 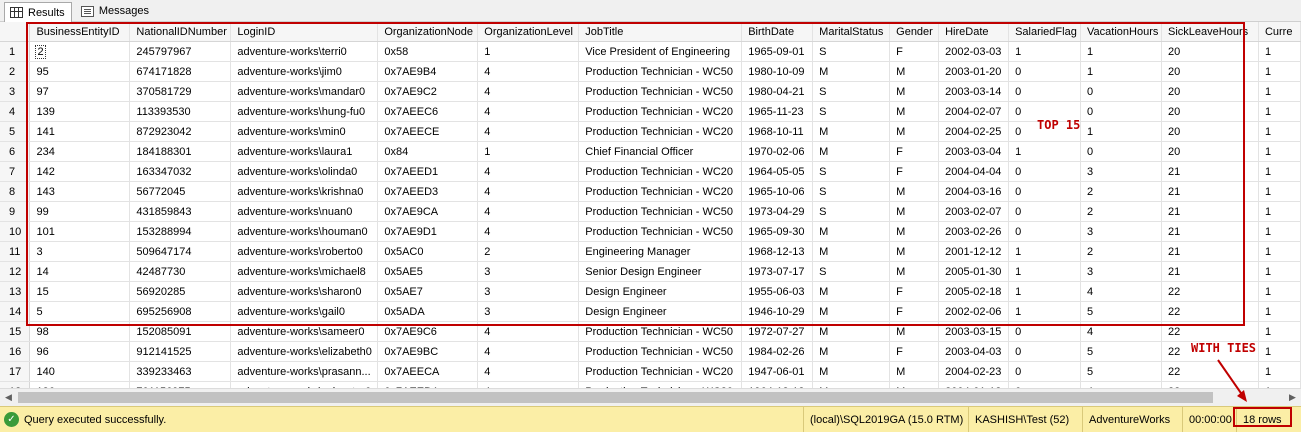 I want to click on with-ties-label: WITH TIES, so click(x=1224, y=348).